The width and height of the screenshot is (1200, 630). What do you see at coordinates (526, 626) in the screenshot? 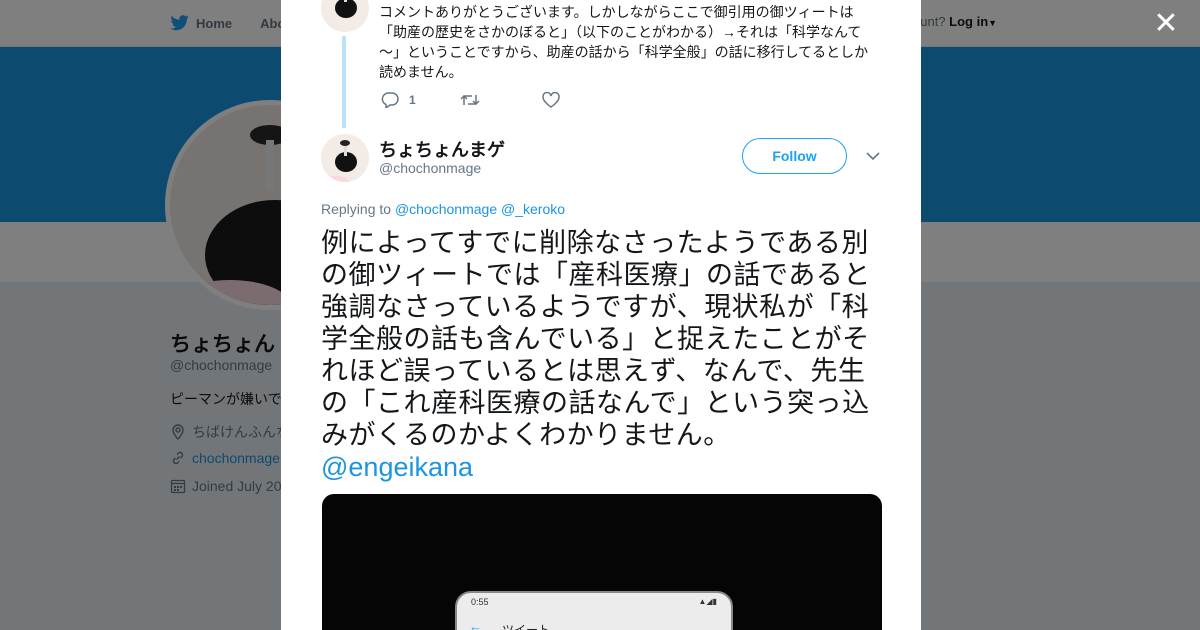
I see `phone-screen-title: ツイート` at bounding box center [526, 626].